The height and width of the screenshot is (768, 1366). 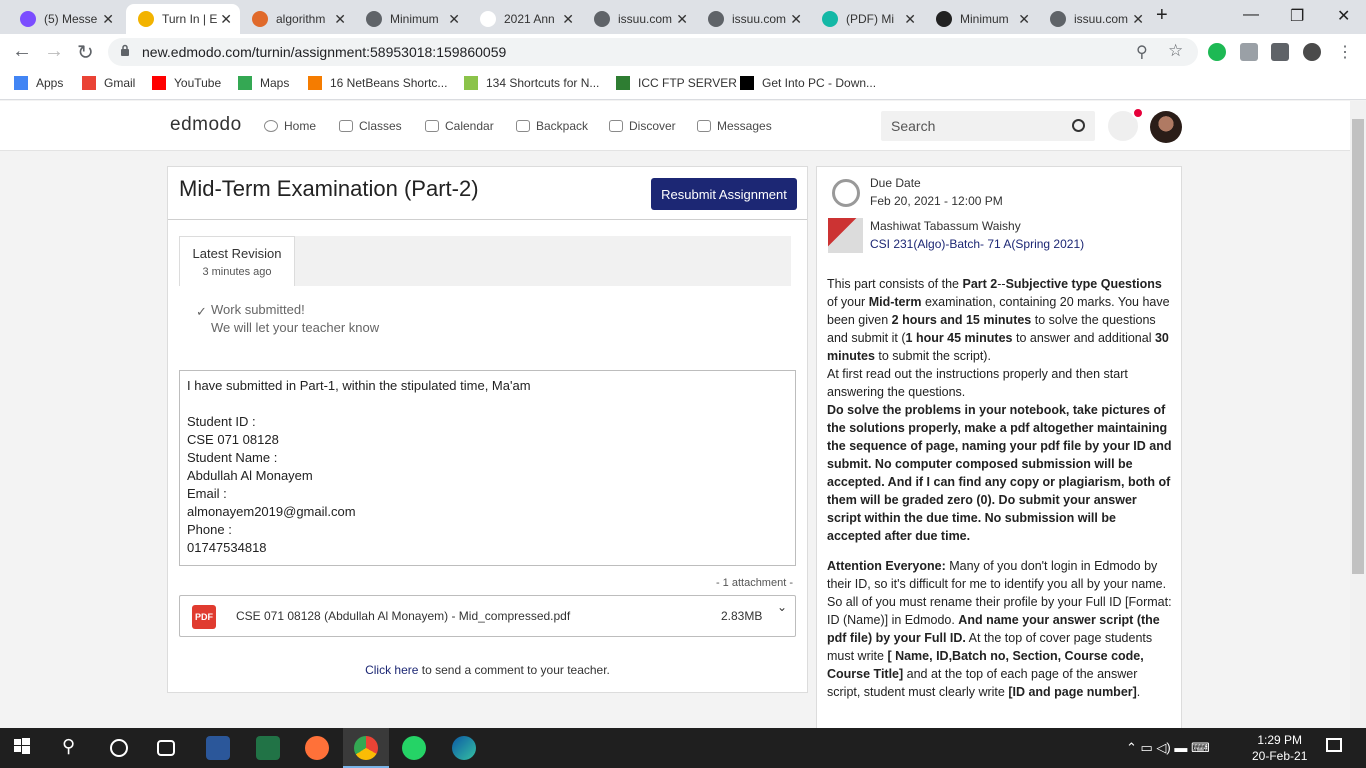 What do you see at coordinates (1168, 748) in the screenshot?
I see `system-tray: ⌃ ▭ ◁) ▬ ⌨` at bounding box center [1168, 748].